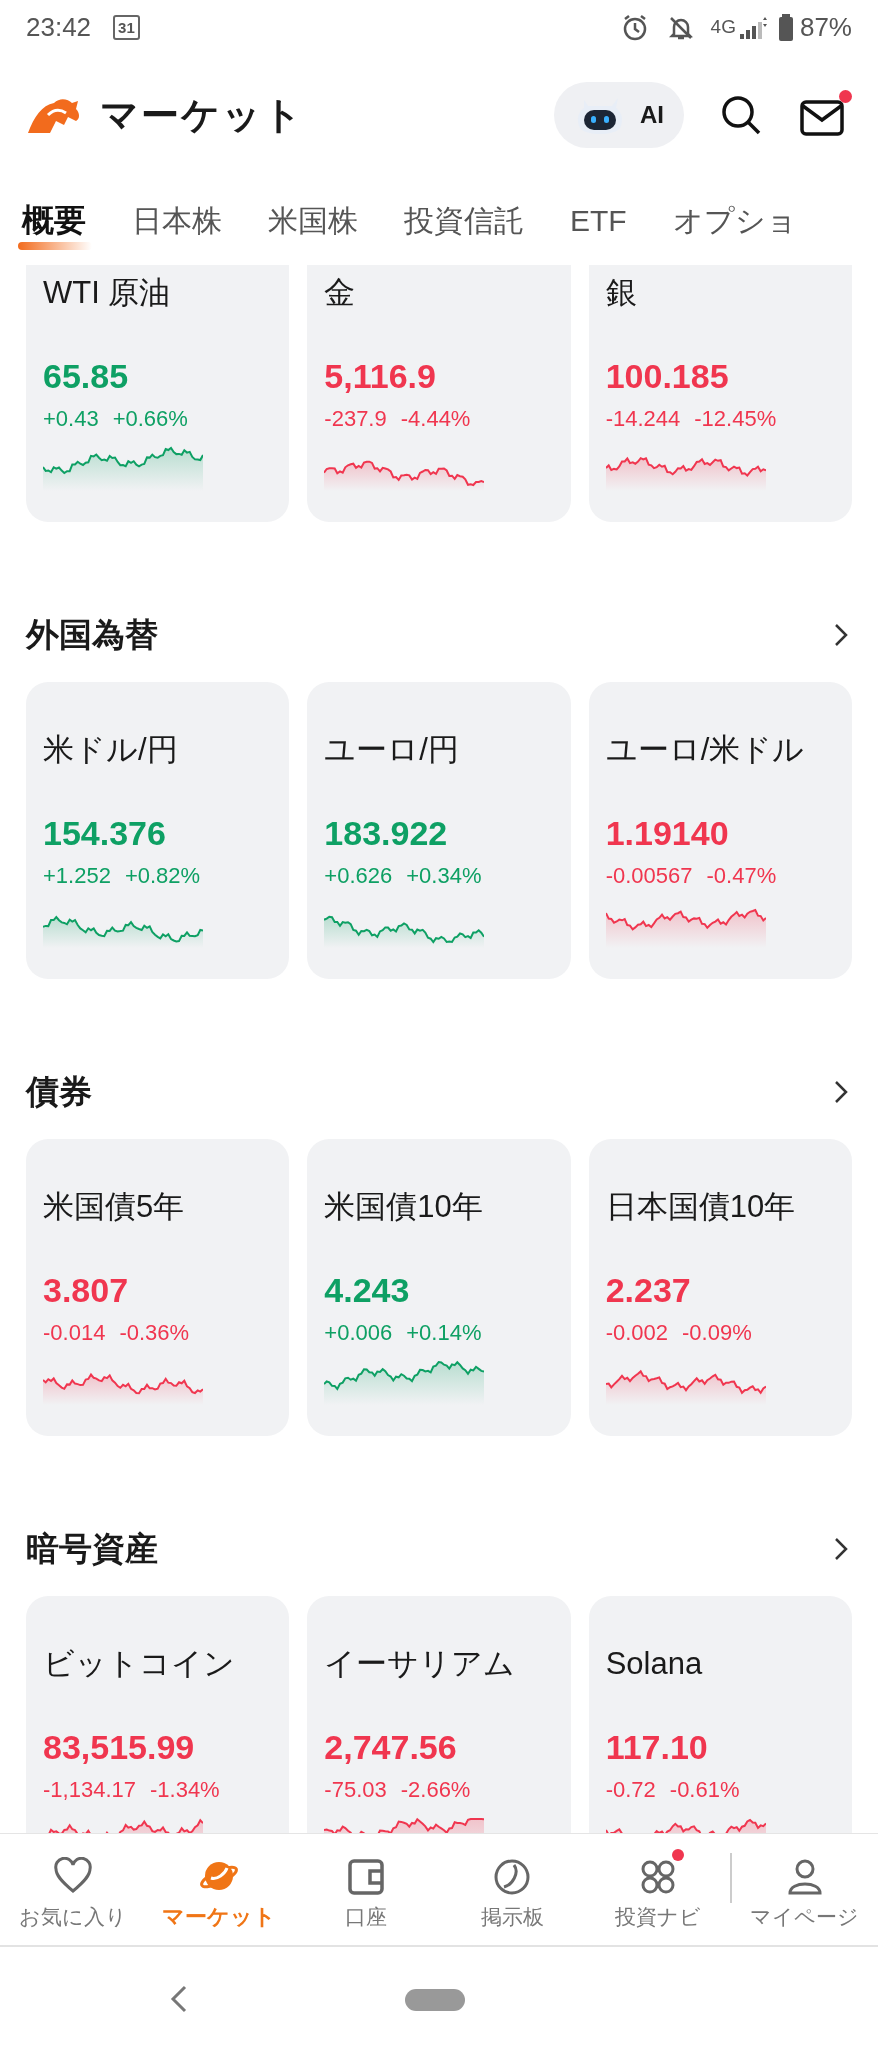 The image size is (878, 2049). What do you see at coordinates (723, 27) in the screenshot?
I see `network-type: 4G` at bounding box center [723, 27].